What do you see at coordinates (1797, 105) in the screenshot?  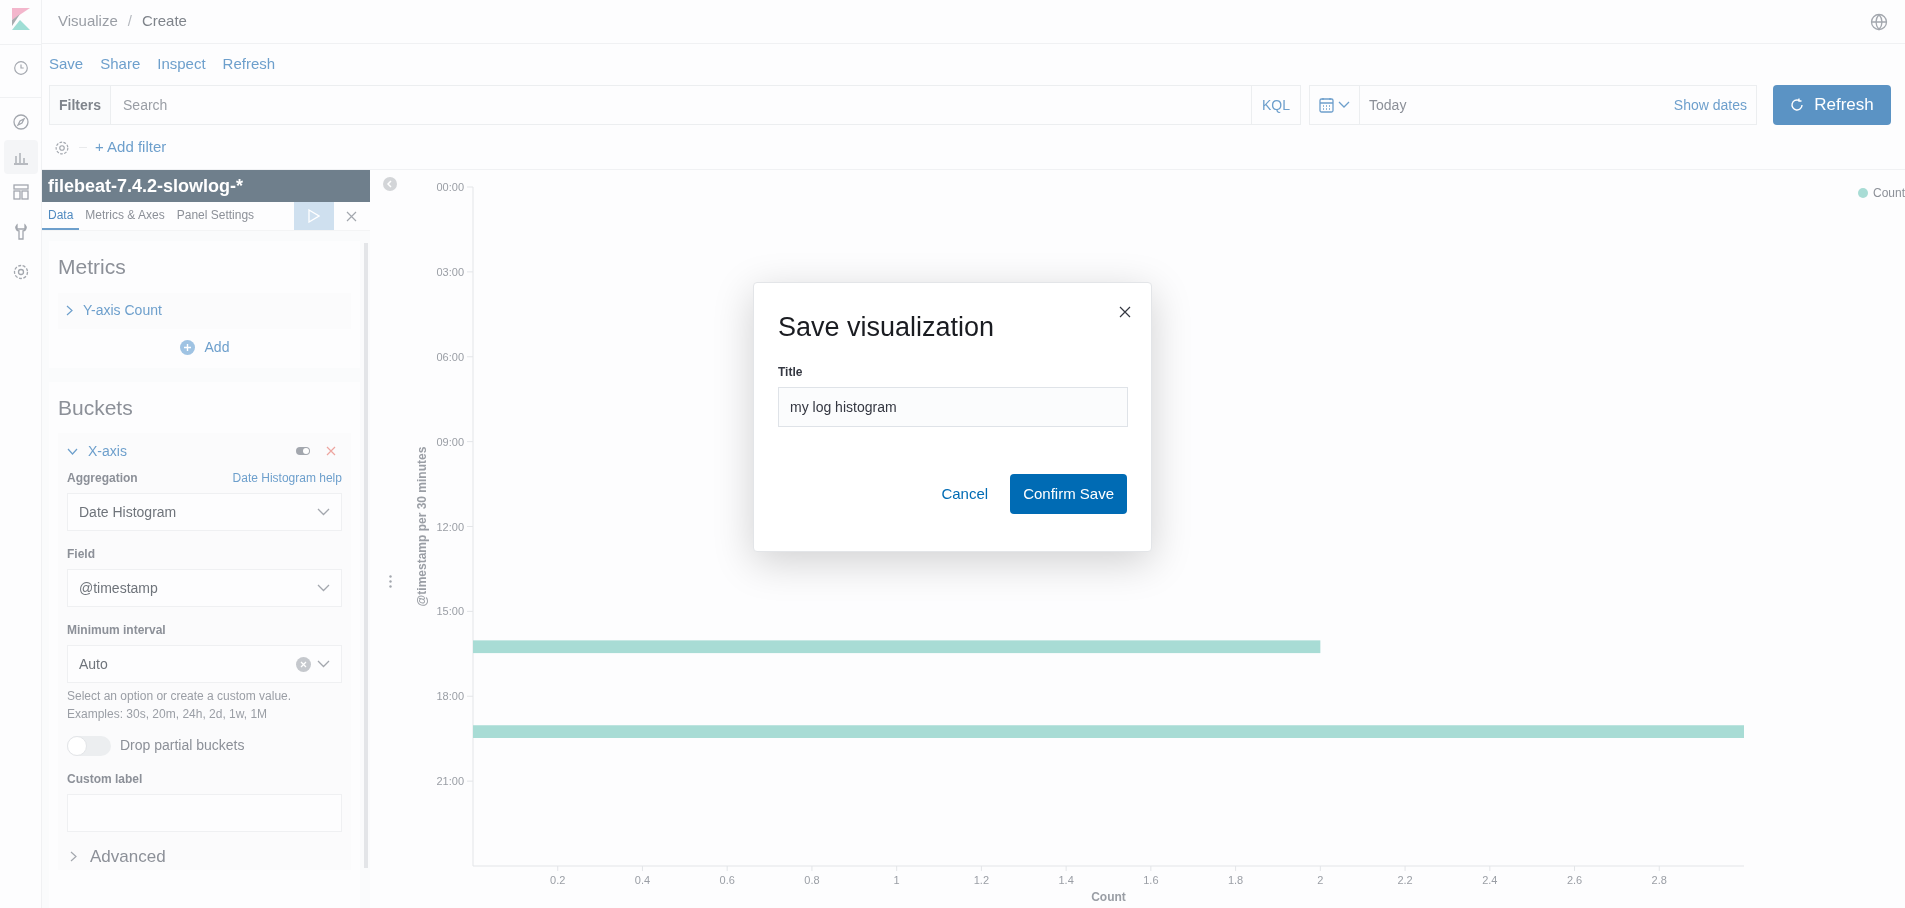 I see `refresh-icon` at bounding box center [1797, 105].